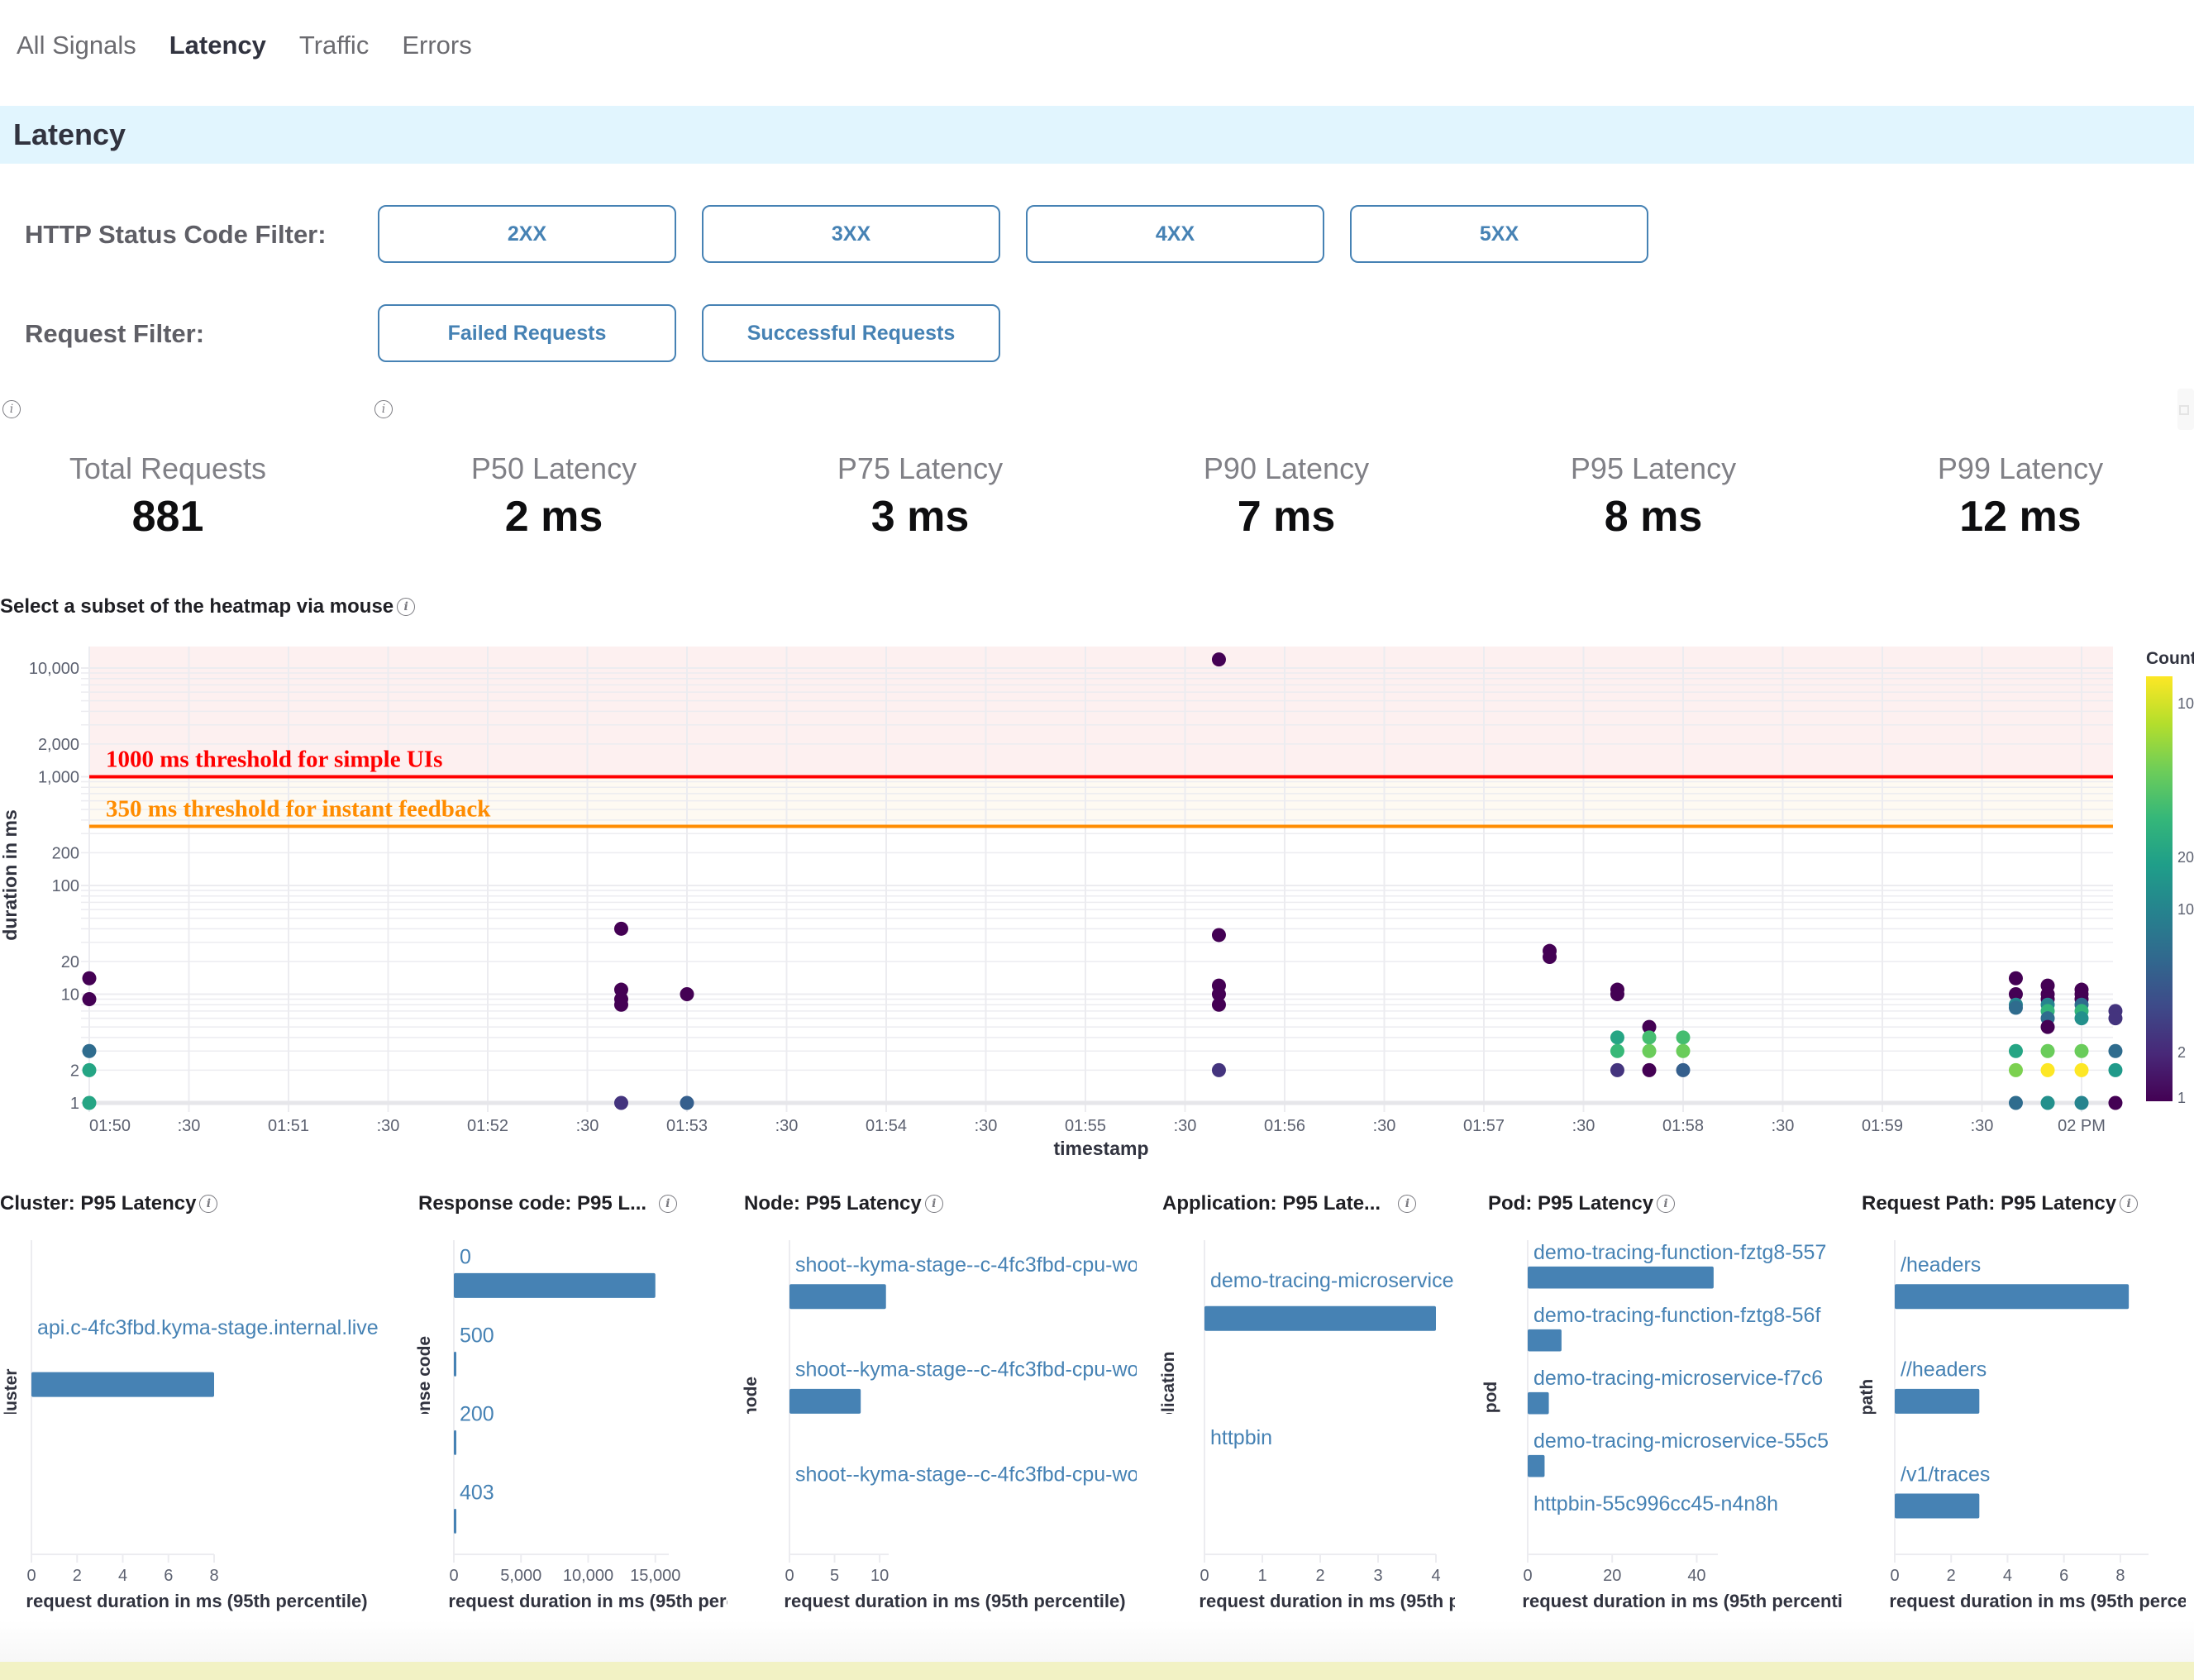 This screenshot has height=1680, width=2194. I want to click on y-tick-label: 100, so click(65, 886).